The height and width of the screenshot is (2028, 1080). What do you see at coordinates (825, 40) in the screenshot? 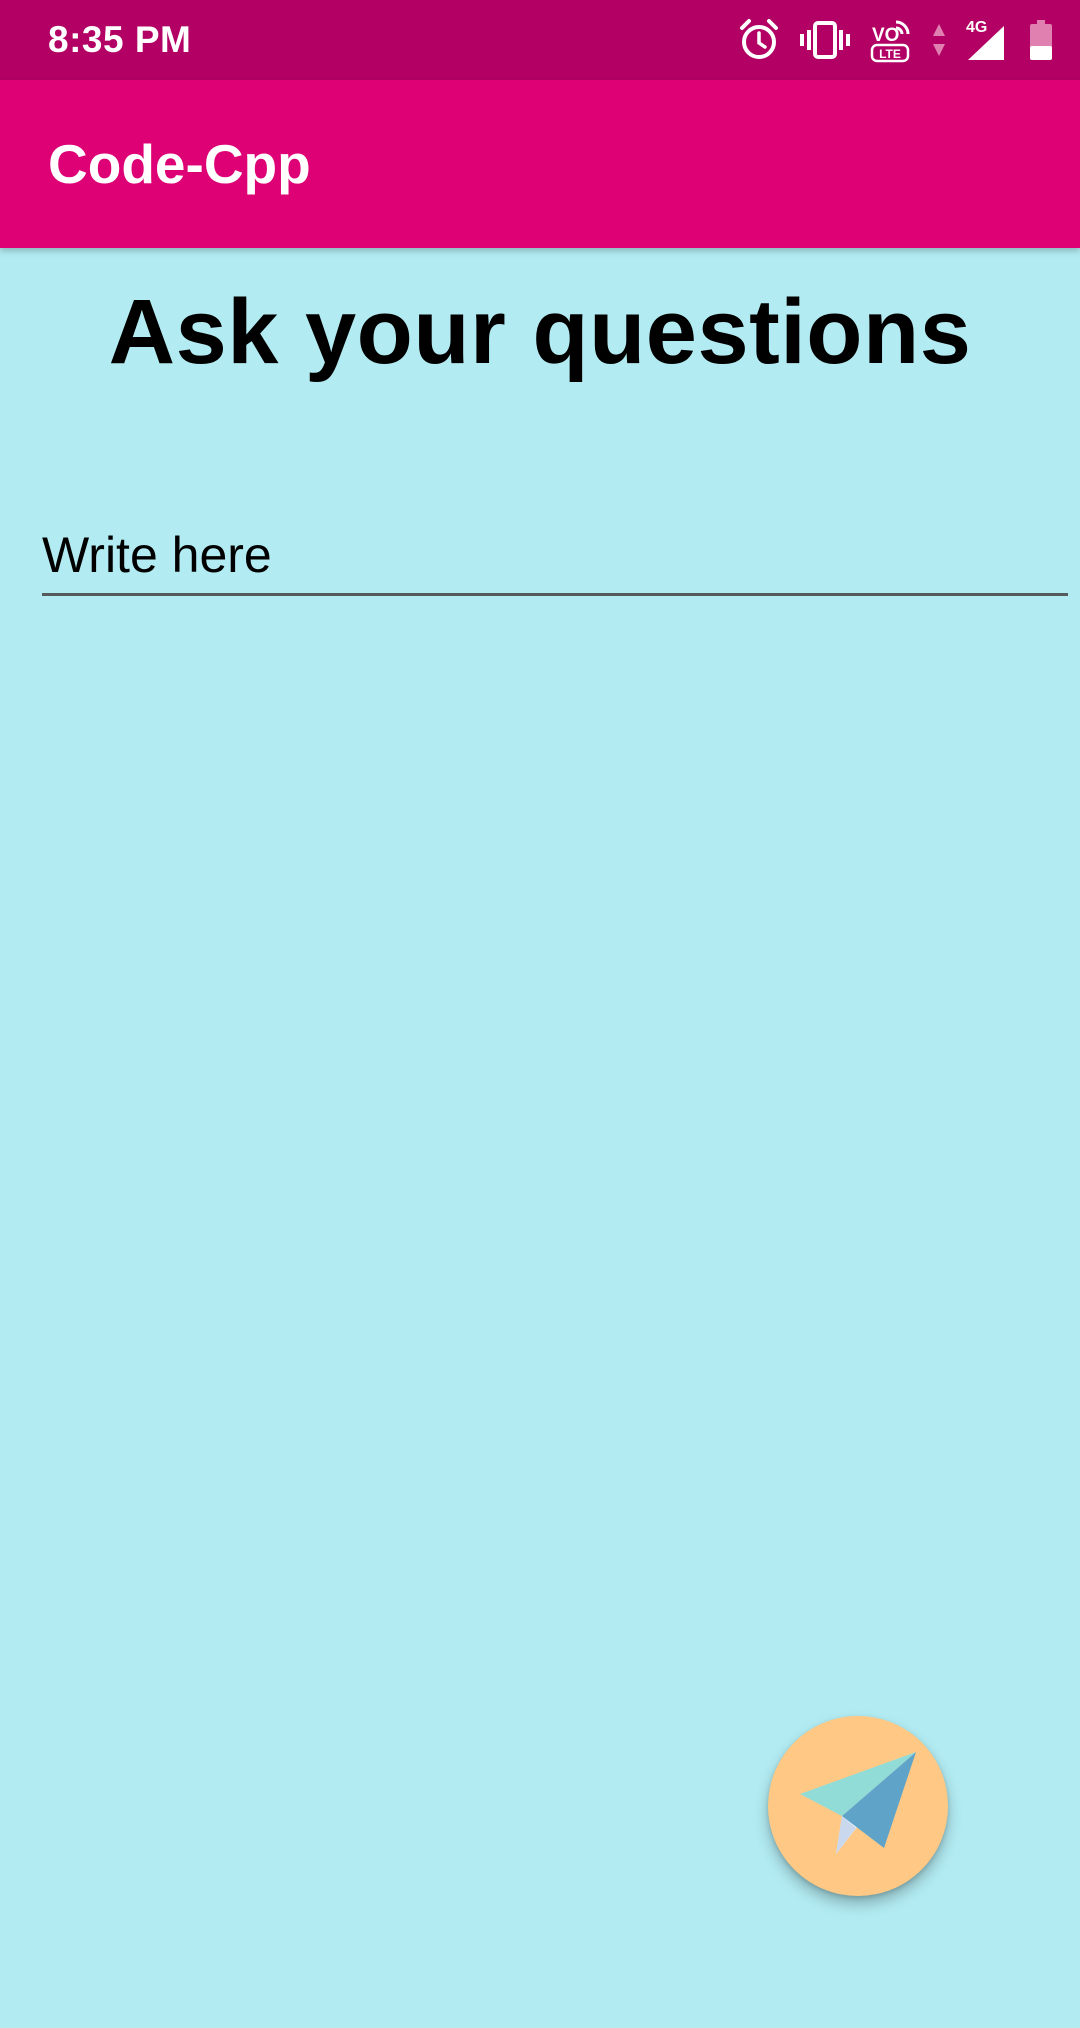
I see `vibrate-icon` at bounding box center [825, 40].